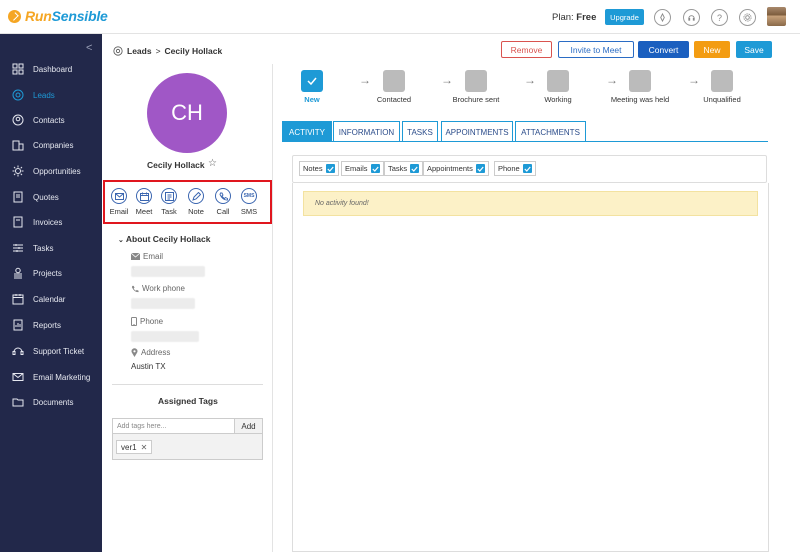 The width and height of the screenshot is (800, 552). Describe the element at coordinates (119, 196) in the screenshot. I see `email-icon` at that location.